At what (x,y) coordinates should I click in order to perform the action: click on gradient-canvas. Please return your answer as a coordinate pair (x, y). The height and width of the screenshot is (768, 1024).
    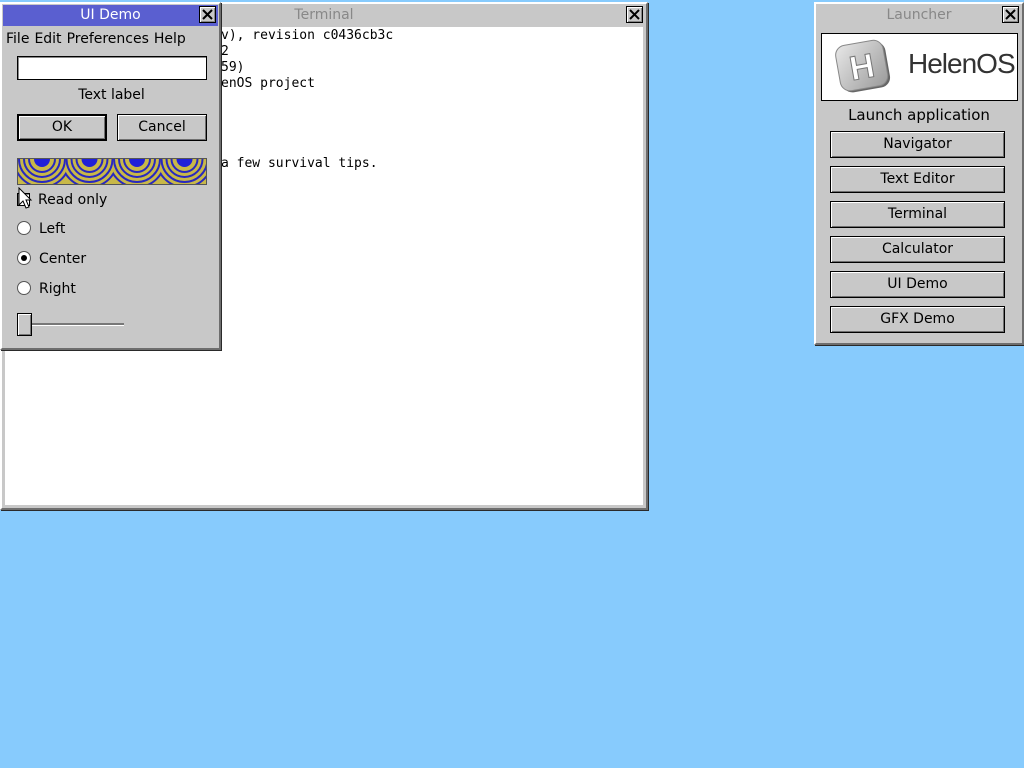
    Looking at the image, I should click on (112, 171).